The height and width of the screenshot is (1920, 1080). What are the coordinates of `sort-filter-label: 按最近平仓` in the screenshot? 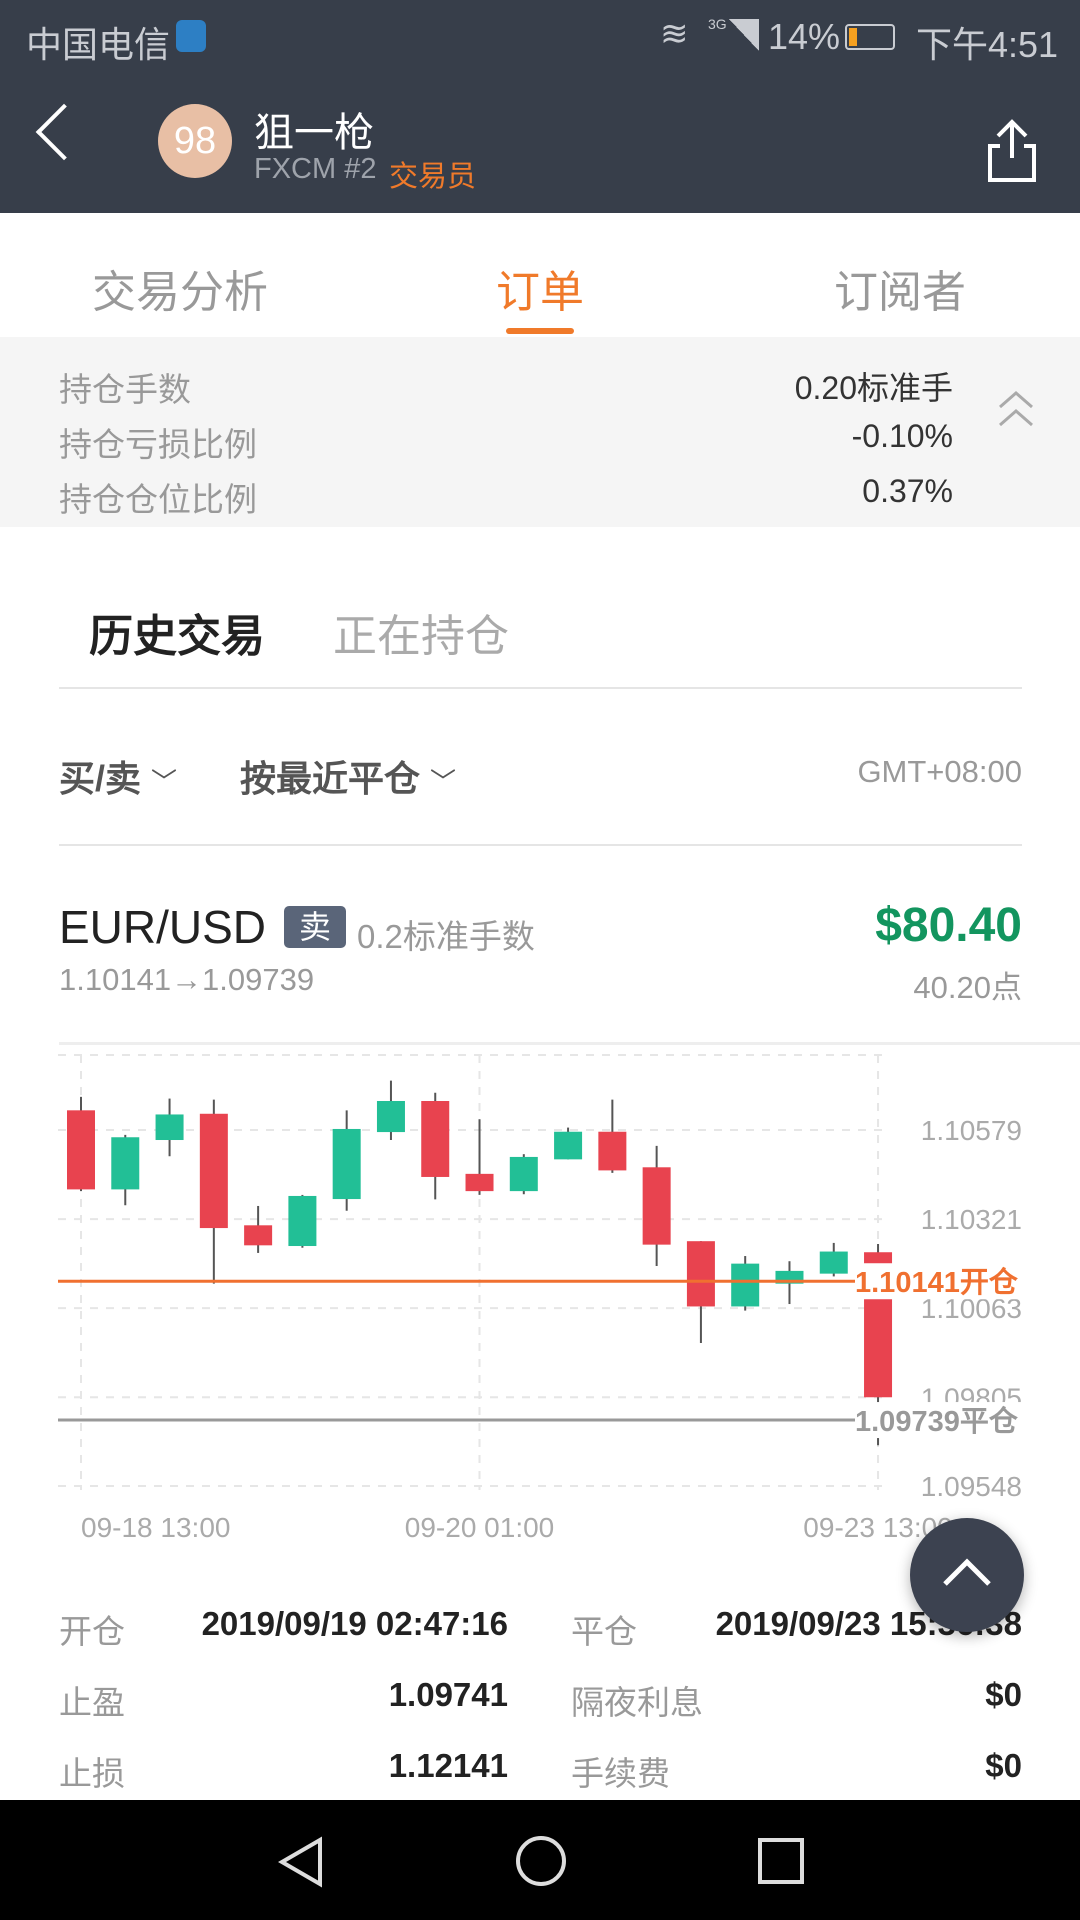 It's located at (330, 778).